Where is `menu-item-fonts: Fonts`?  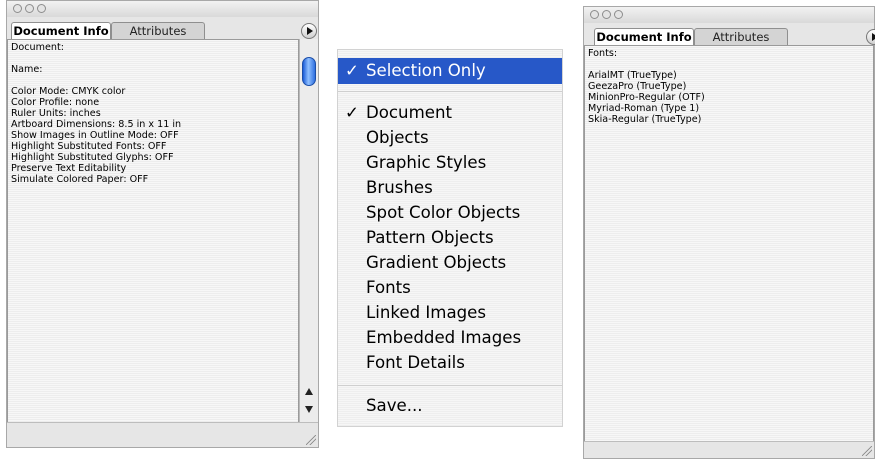 menu-item-fonts: Fonts is located at coordinates (450, 288).